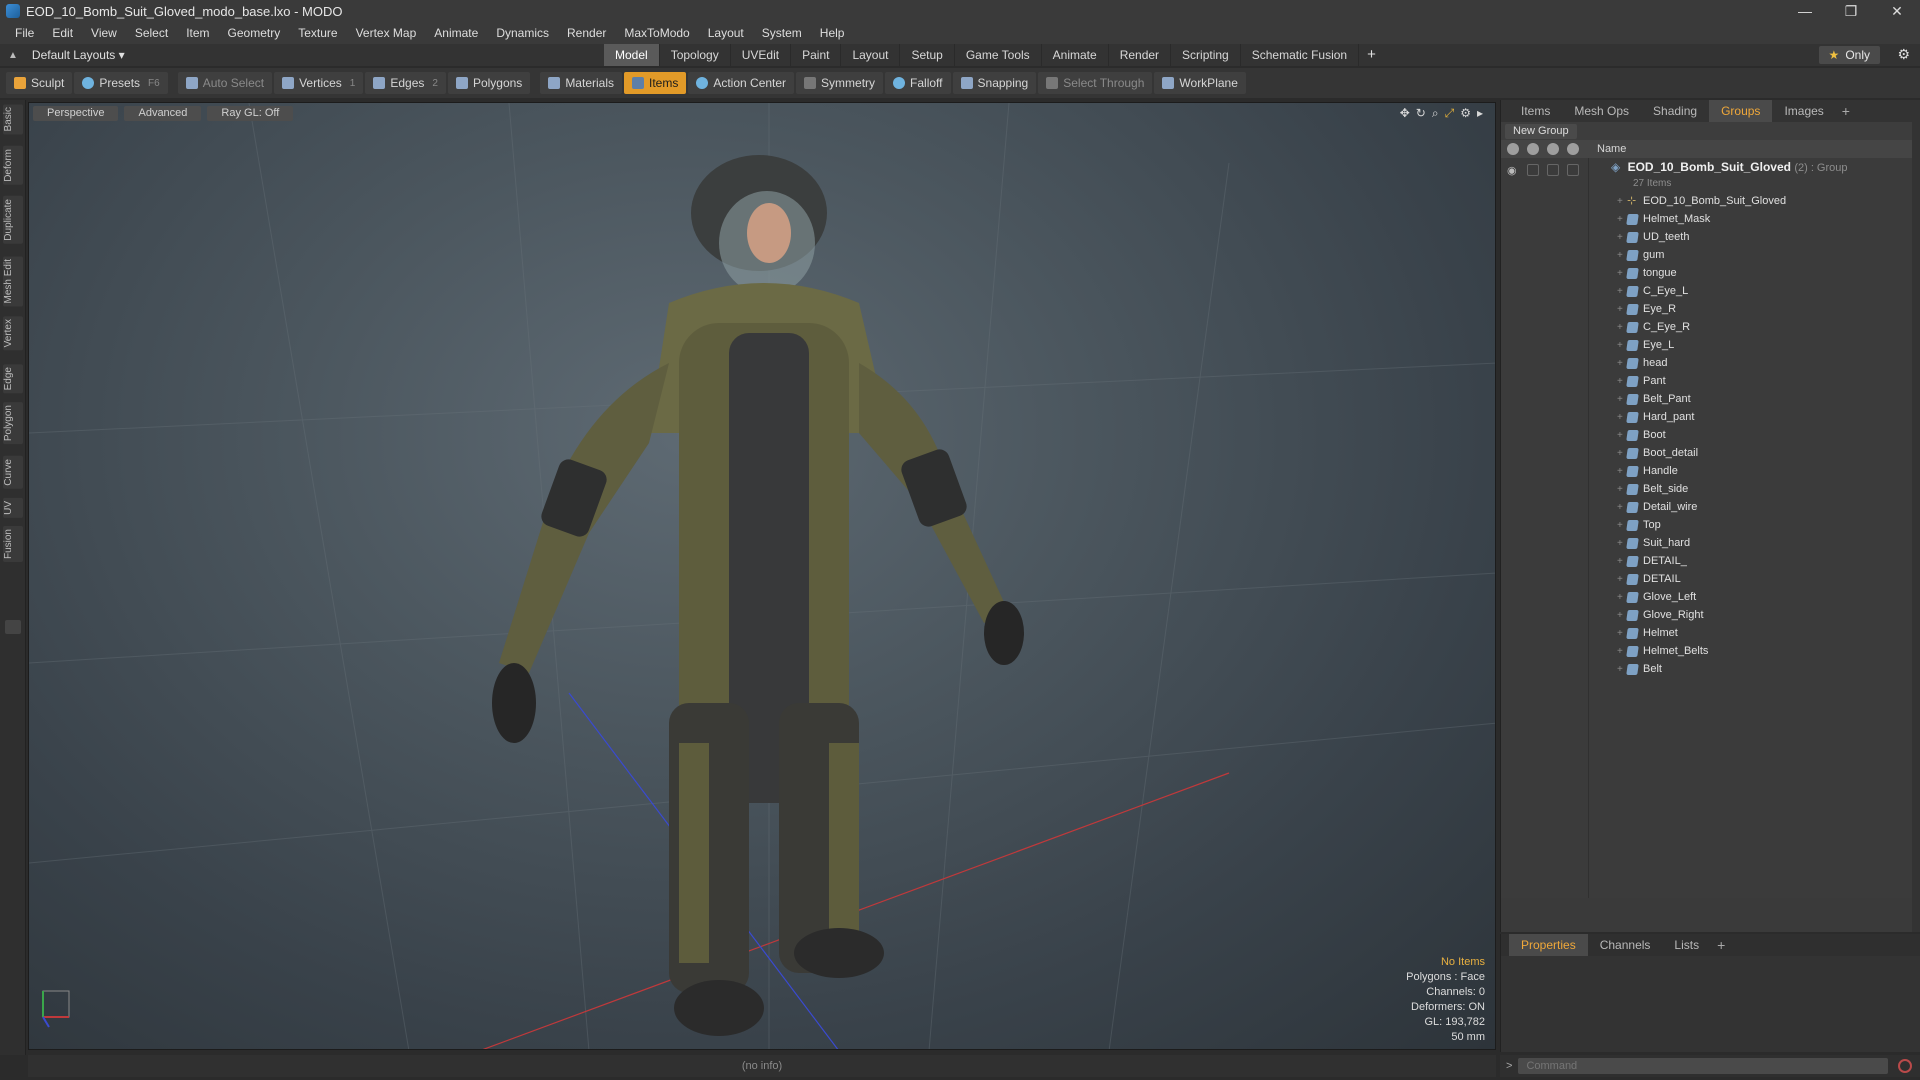 The image size is (1920, 1080). I want to click on group-row: ◈ EOD_10_Bomb_Suit_Gloved (2) : Group, so click(1729, 167).